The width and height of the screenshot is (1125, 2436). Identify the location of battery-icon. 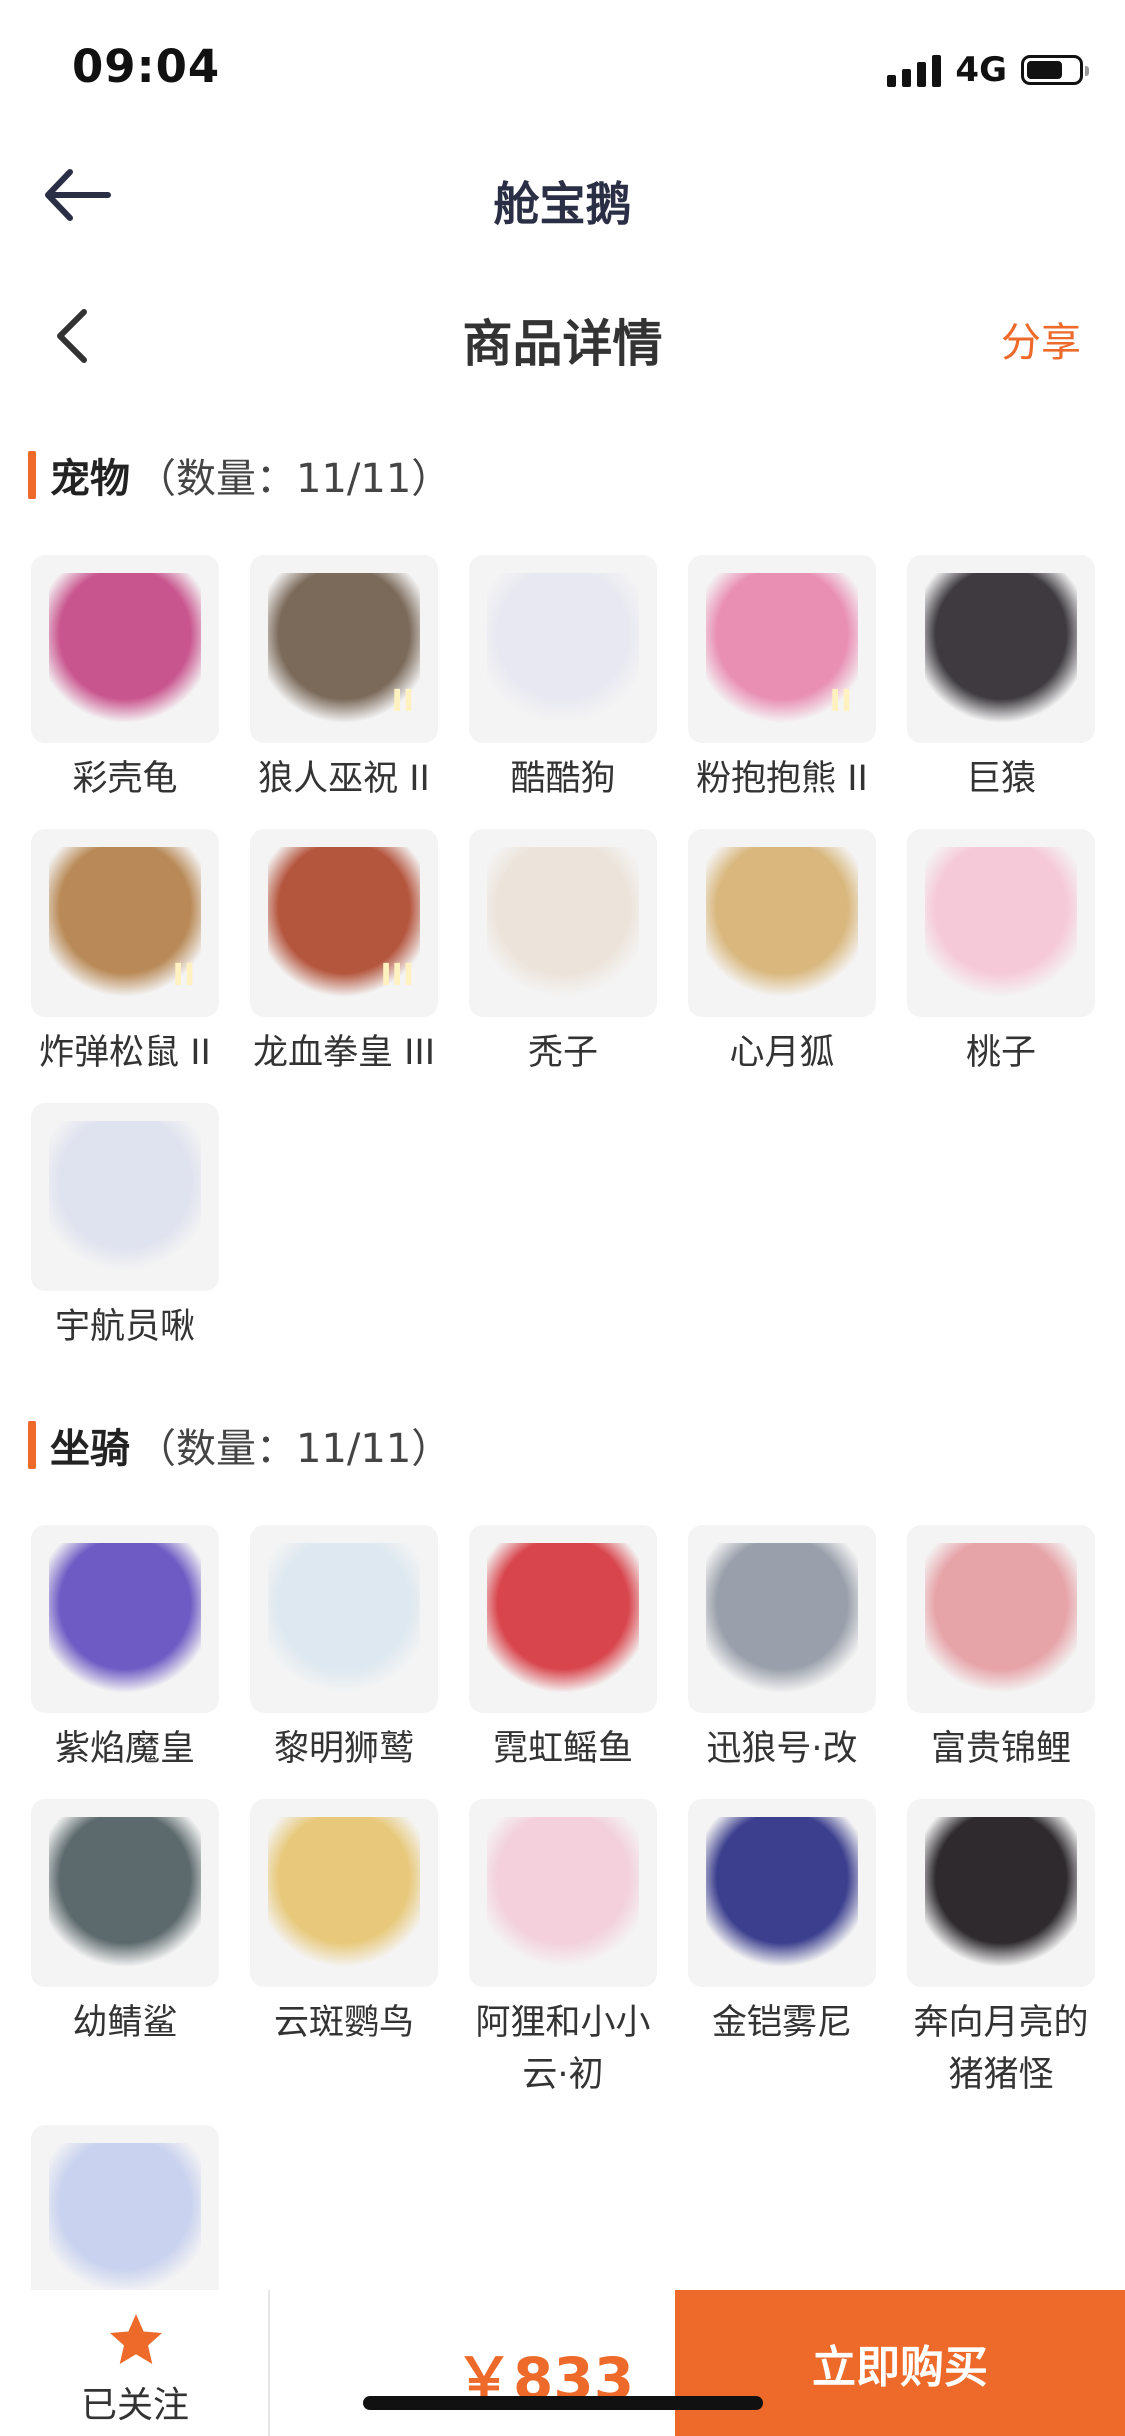
(1055, 70).